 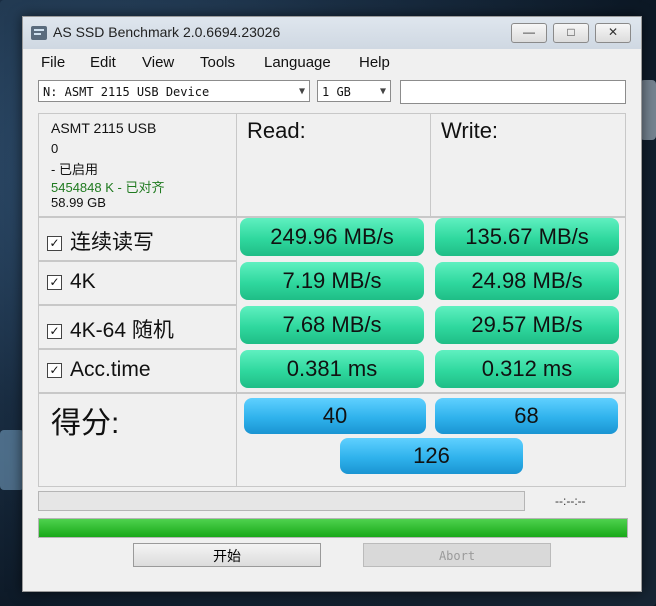 I want to click on size-select: 1 GB ▼, so click(x=354, y=91).